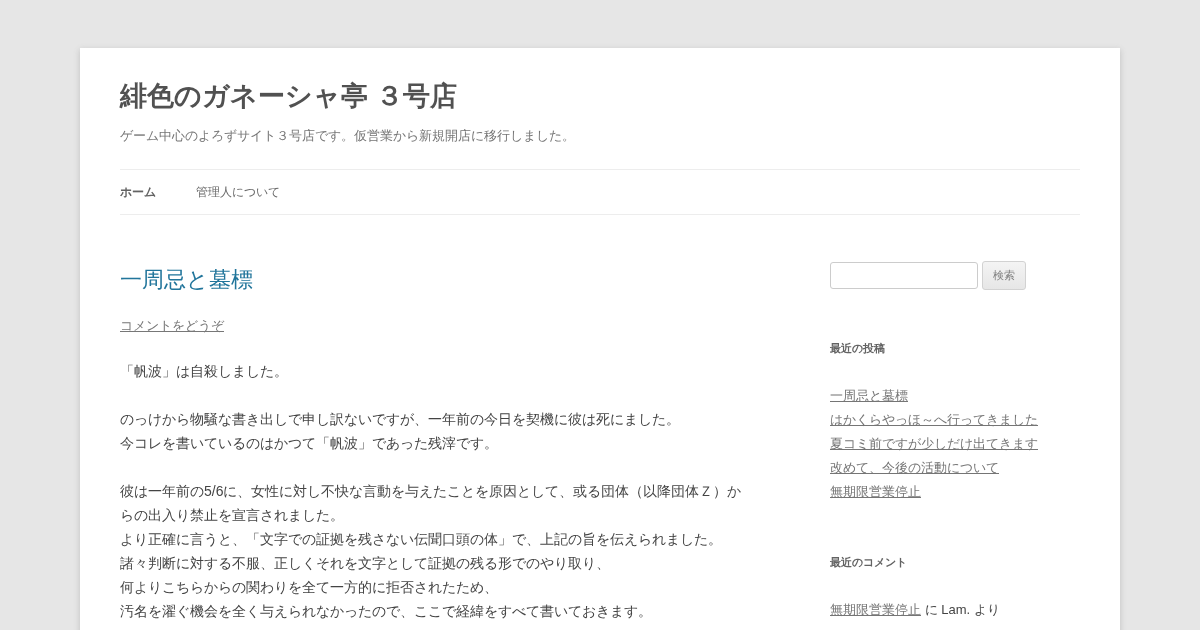 The height and width of the screenshot is (630, 1200). I want to click on widget-title: 最近のコメント, so click(869, 562).